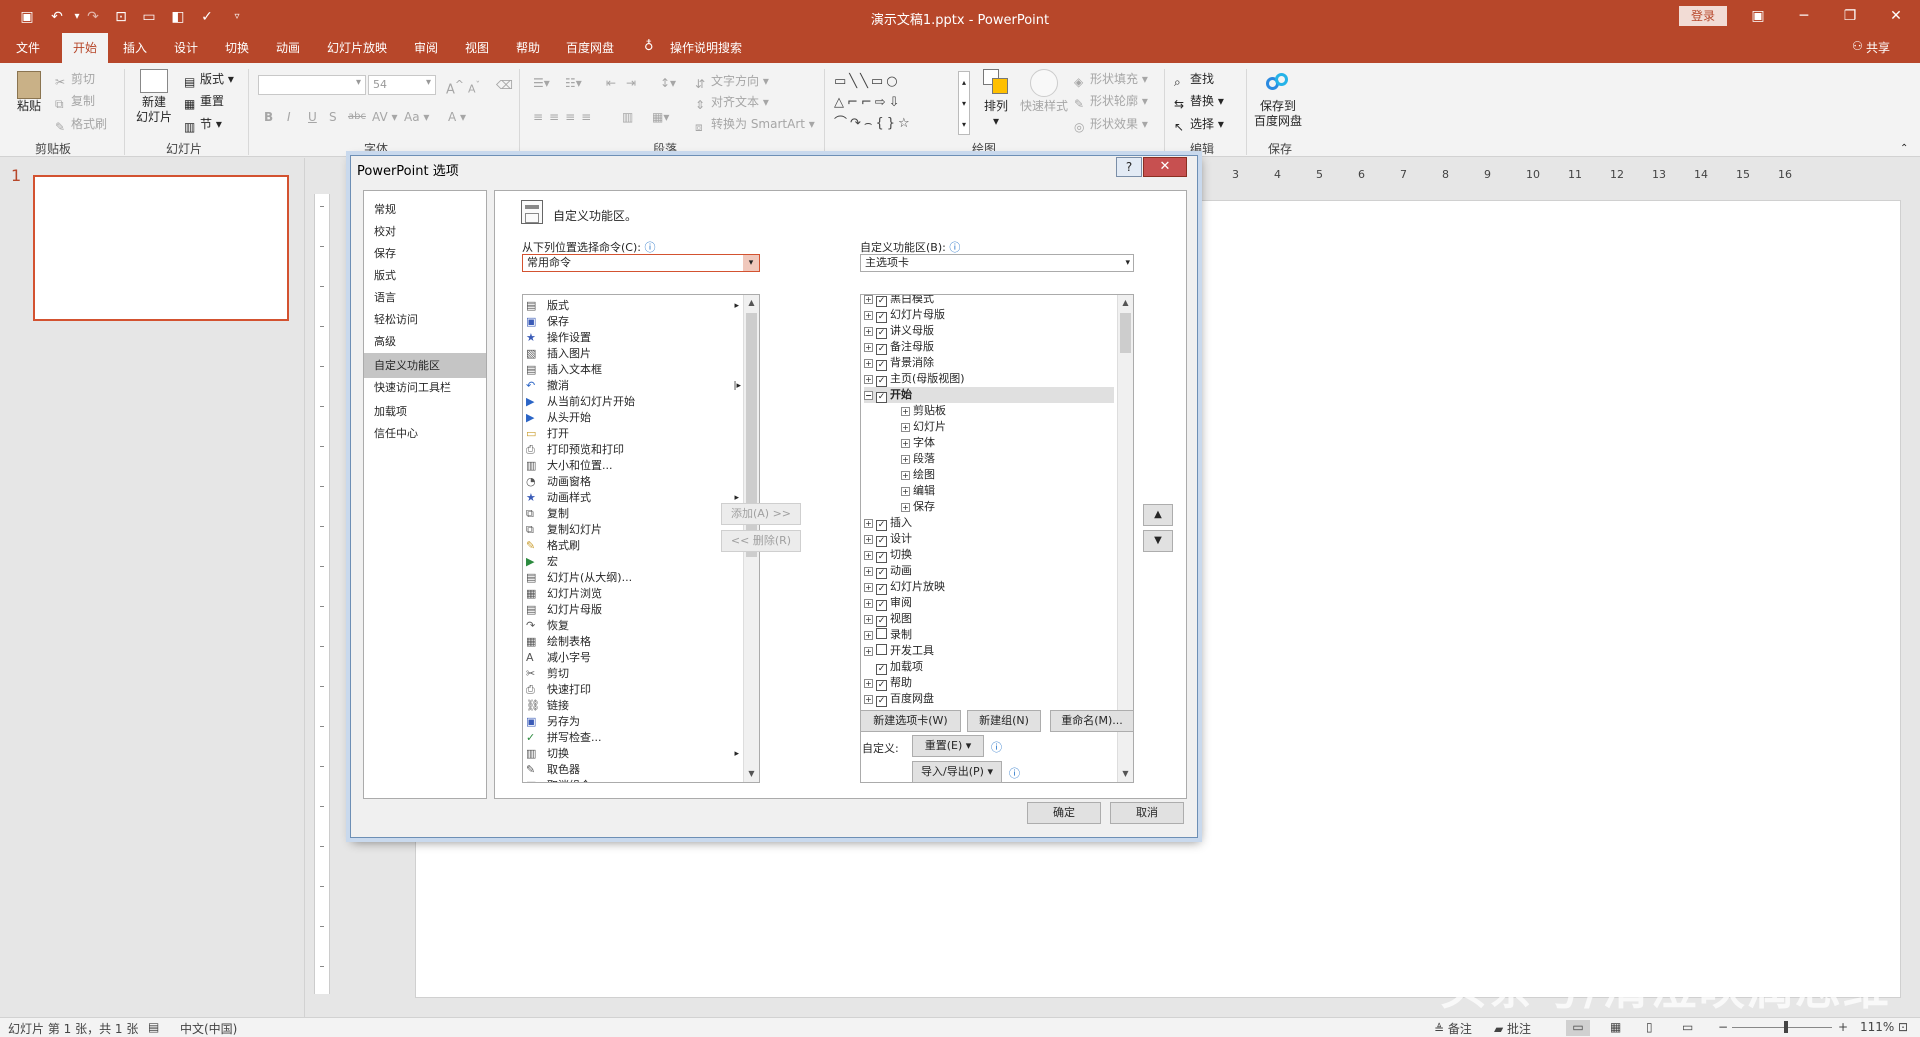 The width and height of the screenshot is (1920, 1037). What do you see at coordinates (237, 17) in the screenshot?
I see `customize-qat-icon: ▿` at bounding box center [237, 17].